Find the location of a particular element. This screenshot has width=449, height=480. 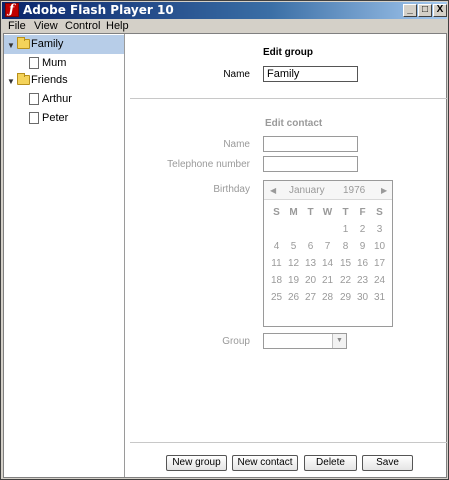

group-name-field: Family is located at coordinates (310, 74).